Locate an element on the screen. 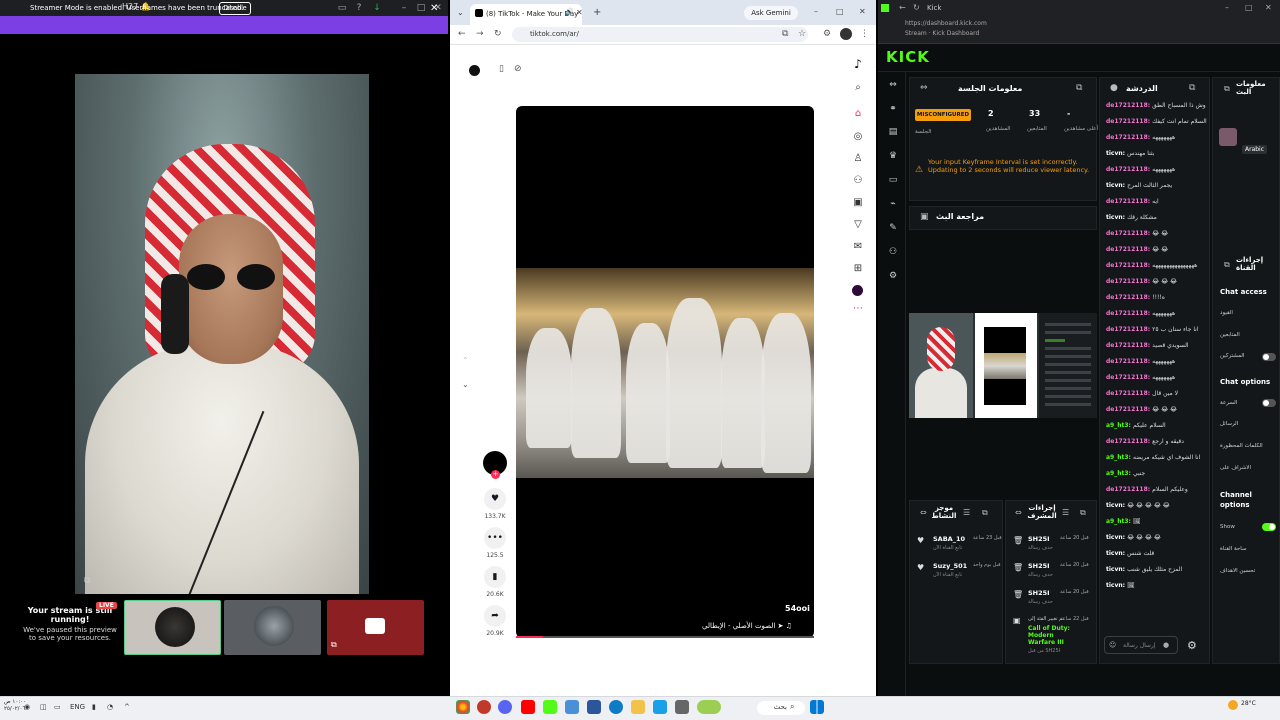 The width and height of the screenshot is (1280, 720). following-icon: ♙ is located at coordinates (858, 158).